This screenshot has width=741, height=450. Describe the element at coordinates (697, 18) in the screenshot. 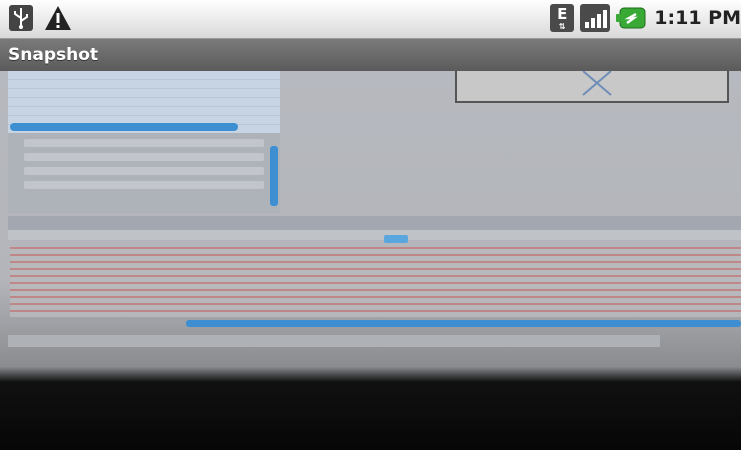

I see `status-clock: 1:11 PM` at that location.